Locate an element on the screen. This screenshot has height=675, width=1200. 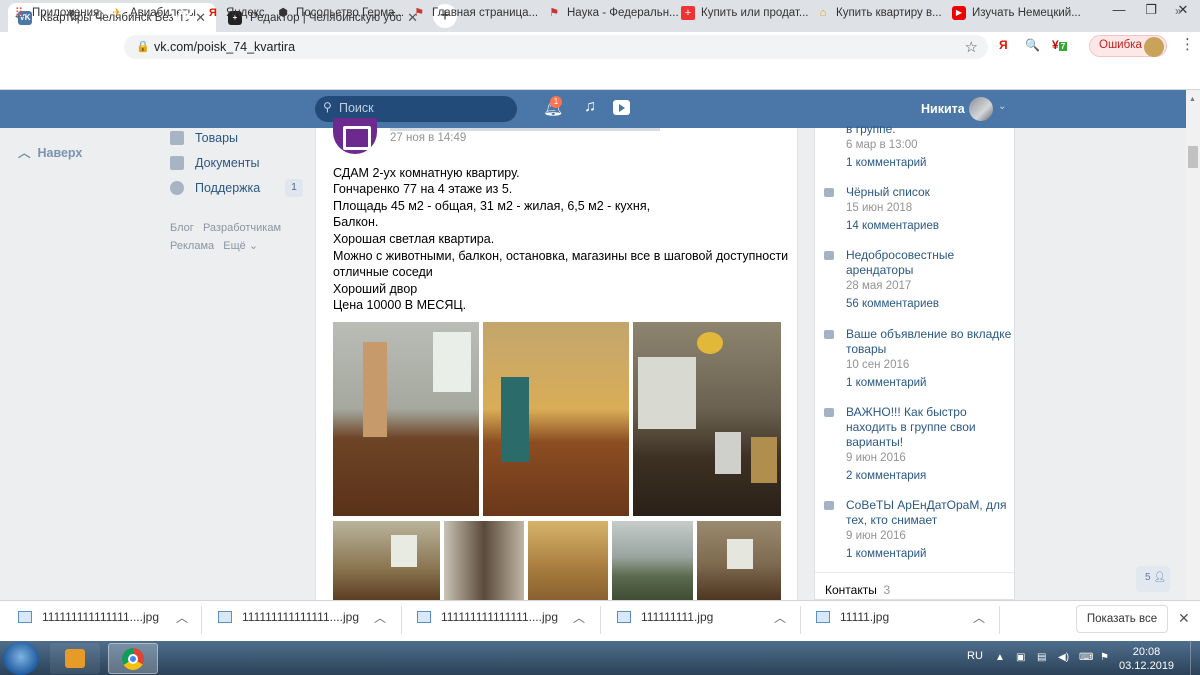
discussion-title-cont: находить в группе свои is located at coordinates (911, 427).